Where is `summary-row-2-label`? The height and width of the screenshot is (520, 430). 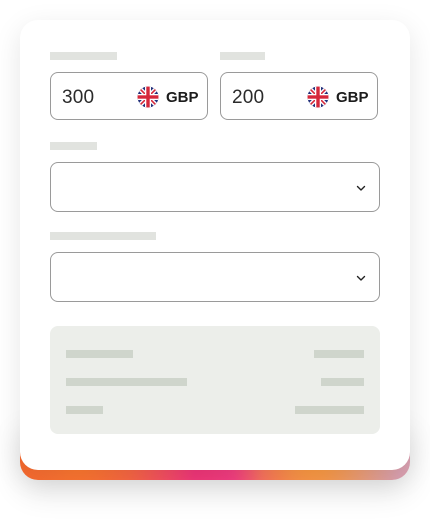 summary-row-2-label is located at coordinates (126, 382).